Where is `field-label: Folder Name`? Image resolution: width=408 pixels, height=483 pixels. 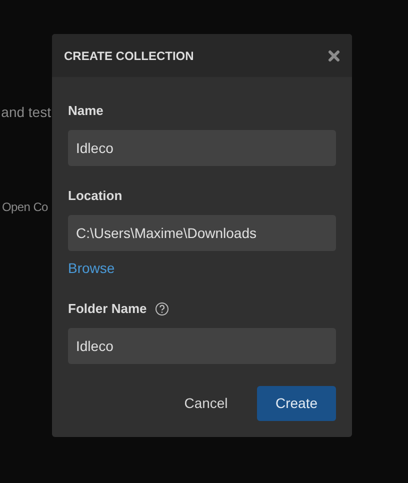 field-label: Folder Name is located at coordinates (107, 309).